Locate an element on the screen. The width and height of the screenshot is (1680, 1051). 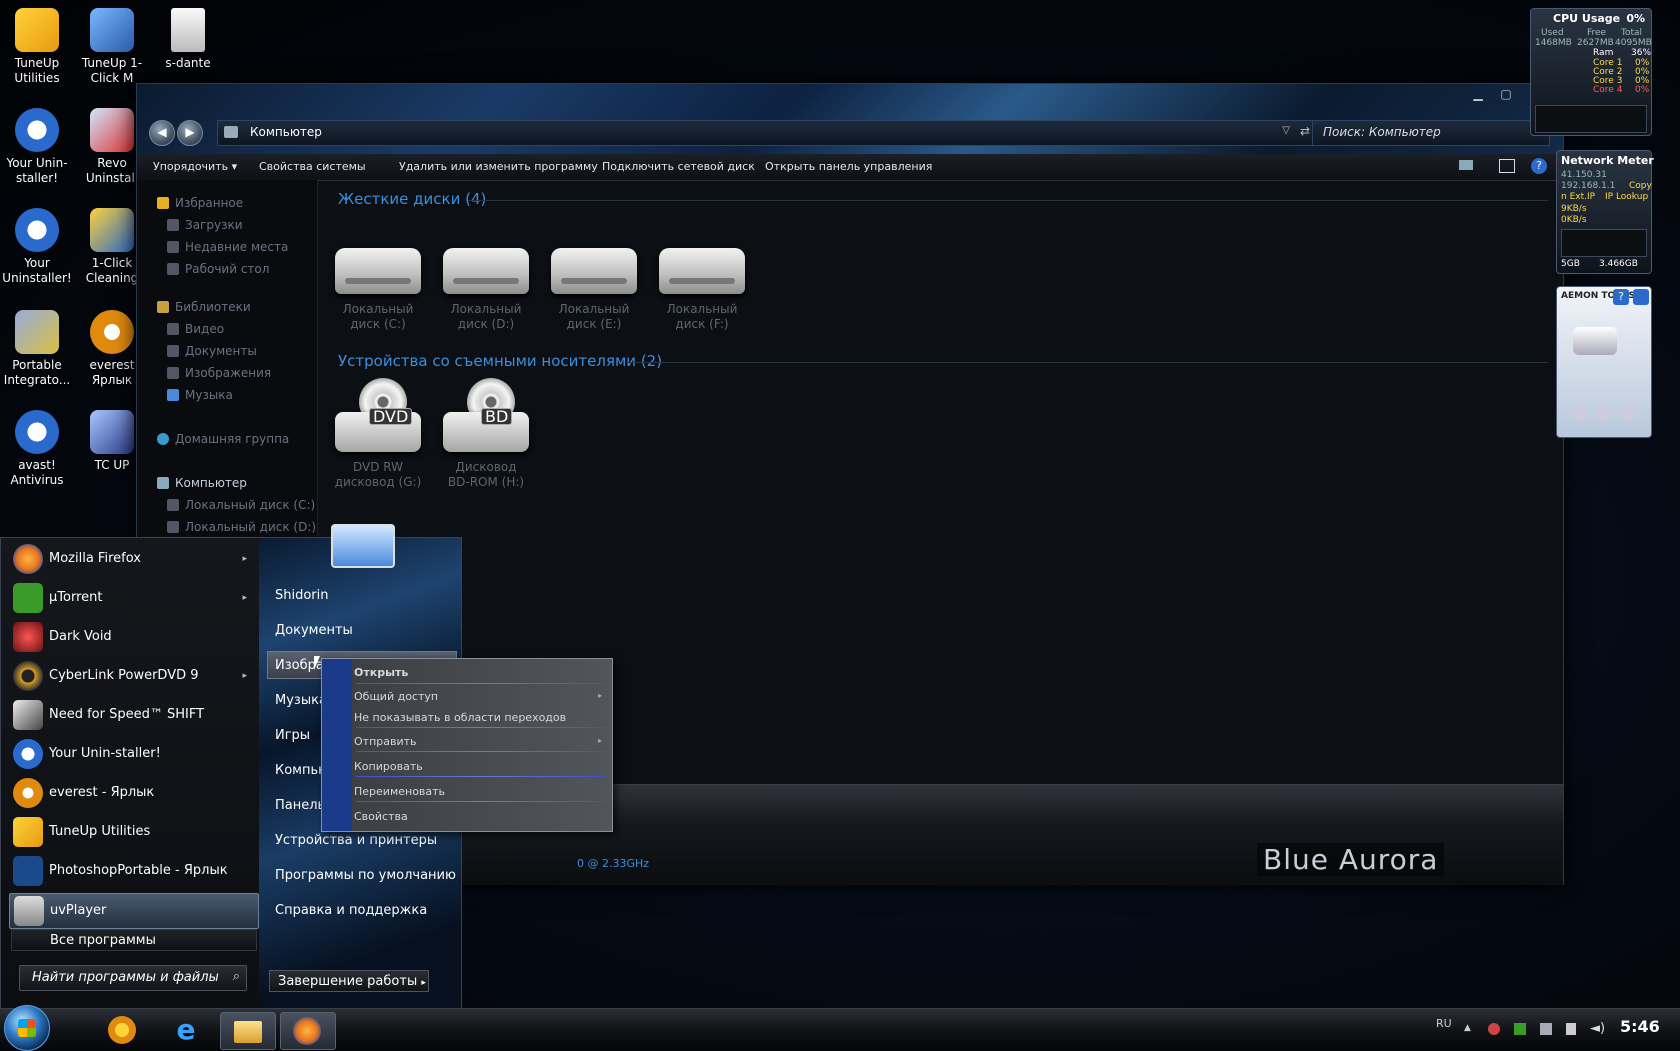
back-button: ◀ is located at coordinates (162, 133).